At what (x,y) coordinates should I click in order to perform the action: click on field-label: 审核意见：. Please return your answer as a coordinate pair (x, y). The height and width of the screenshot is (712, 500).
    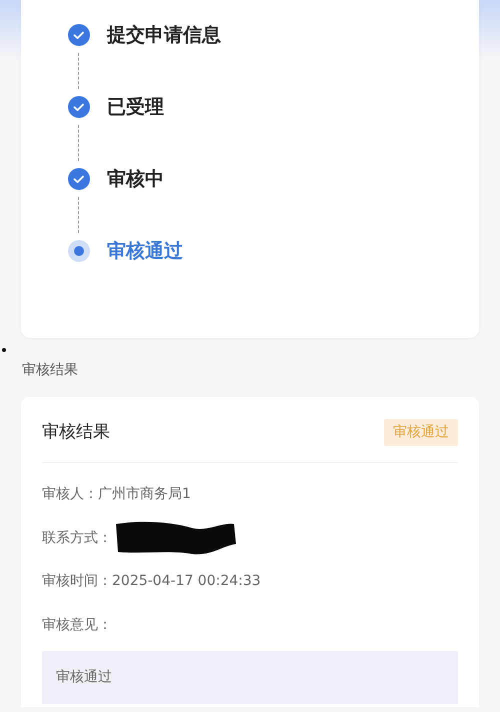
    Looking at the image, I should click on (77, 625).